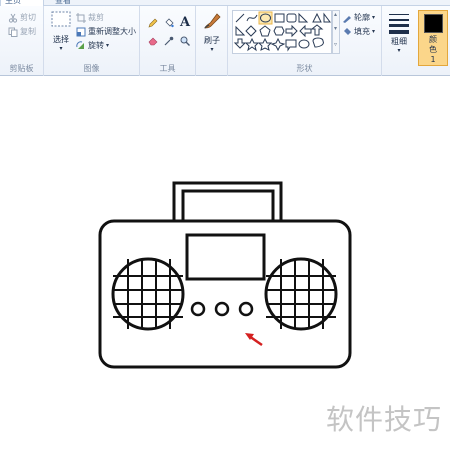 Image resolution: width=450 pixels, height=450 pixels. I want to click on resize-label: 重新调整大小, so click(112, 31).